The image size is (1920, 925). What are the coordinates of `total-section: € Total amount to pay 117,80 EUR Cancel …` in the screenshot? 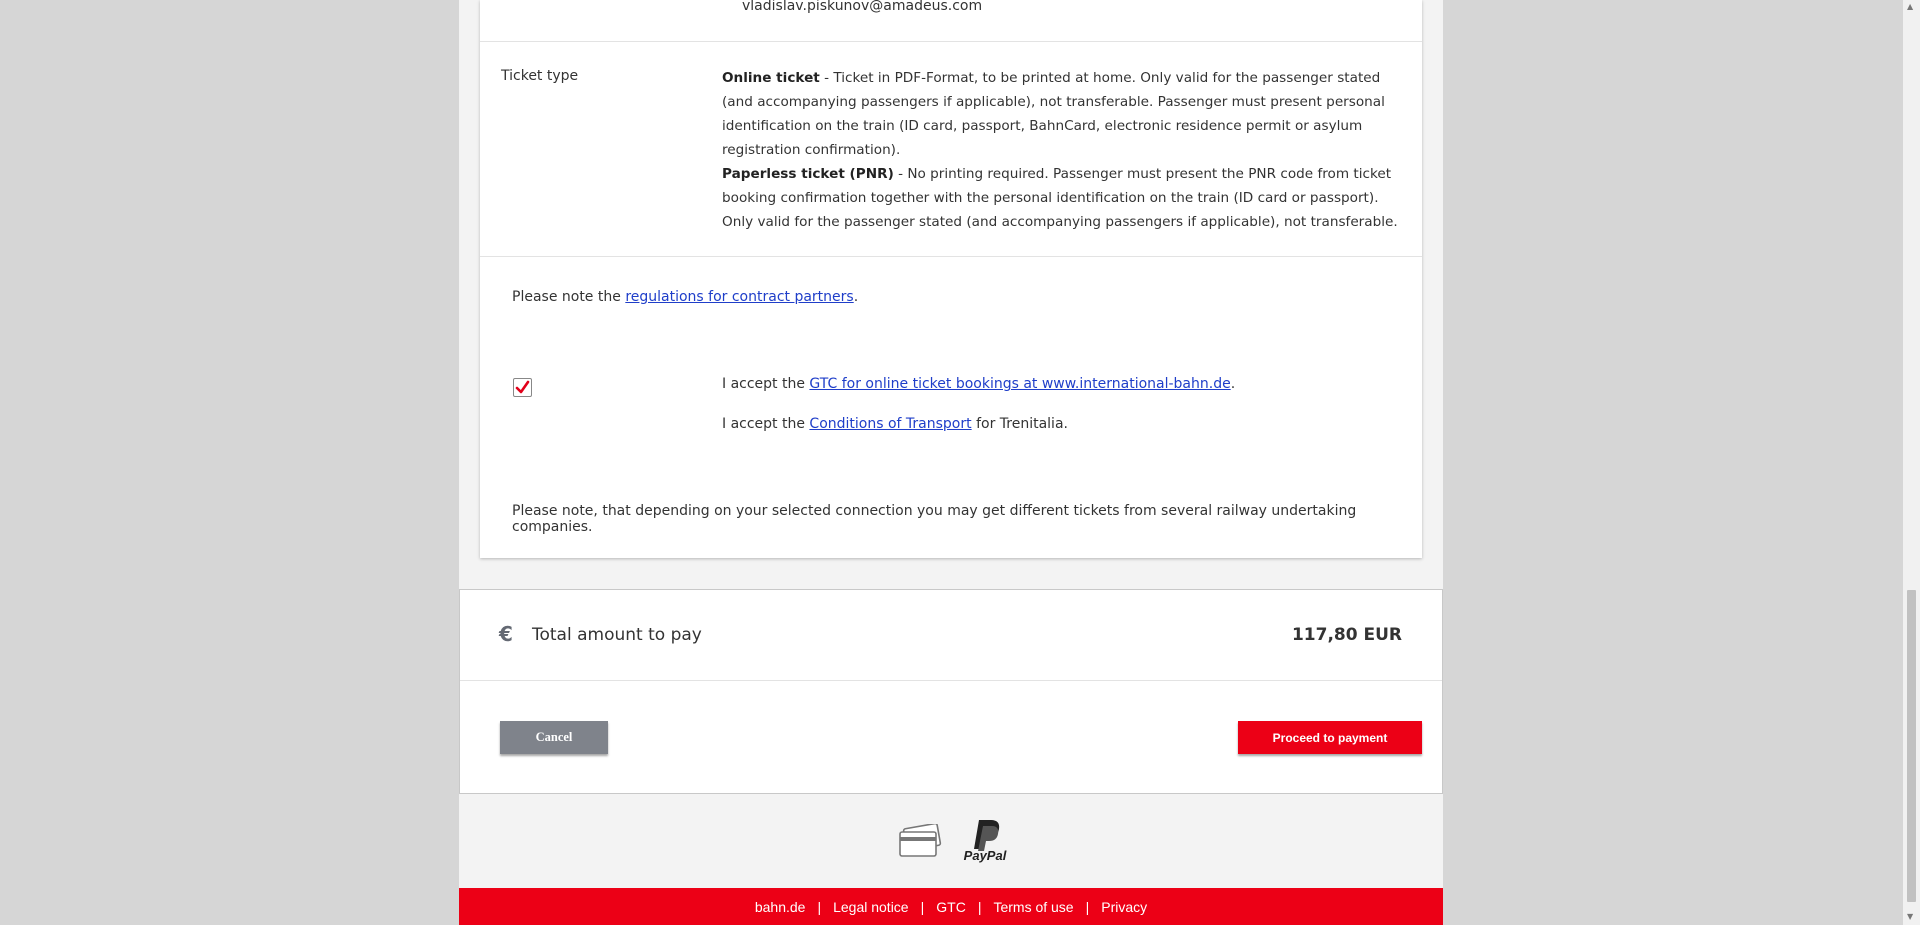 It's located at (951, 691).